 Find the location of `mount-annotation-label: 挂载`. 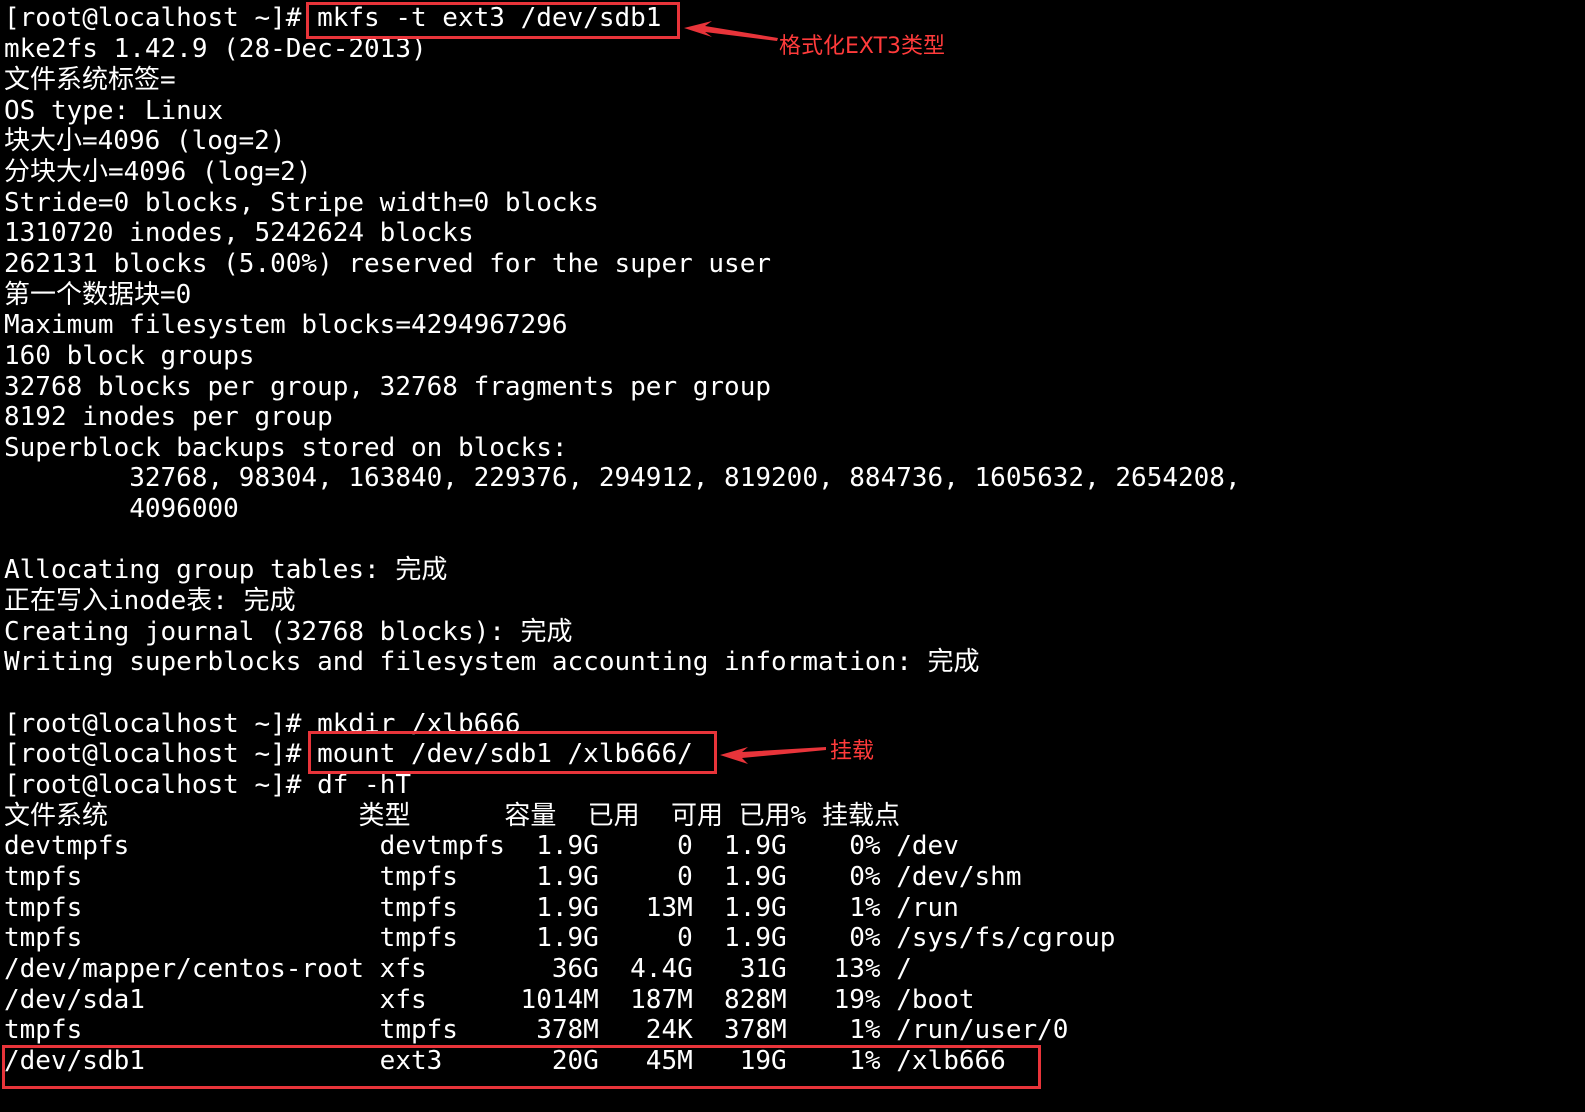

mount-annotation-label: 挂载 is located at coordinates (852, 751).